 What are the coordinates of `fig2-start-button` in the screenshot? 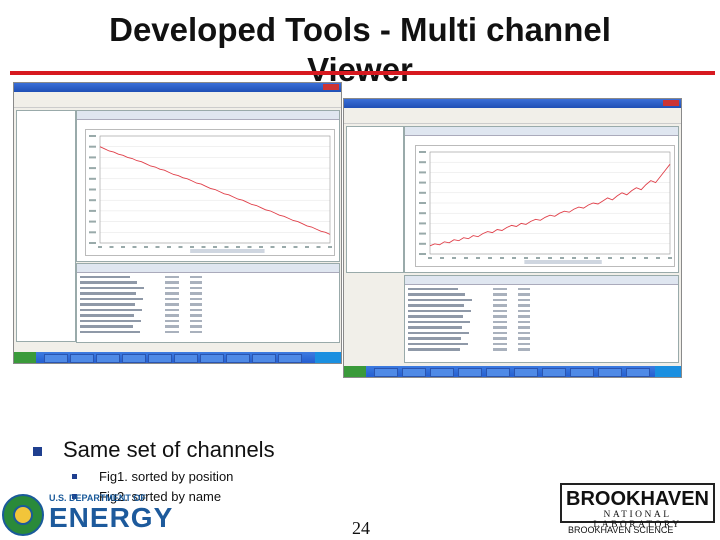 It's located at (355, 371).